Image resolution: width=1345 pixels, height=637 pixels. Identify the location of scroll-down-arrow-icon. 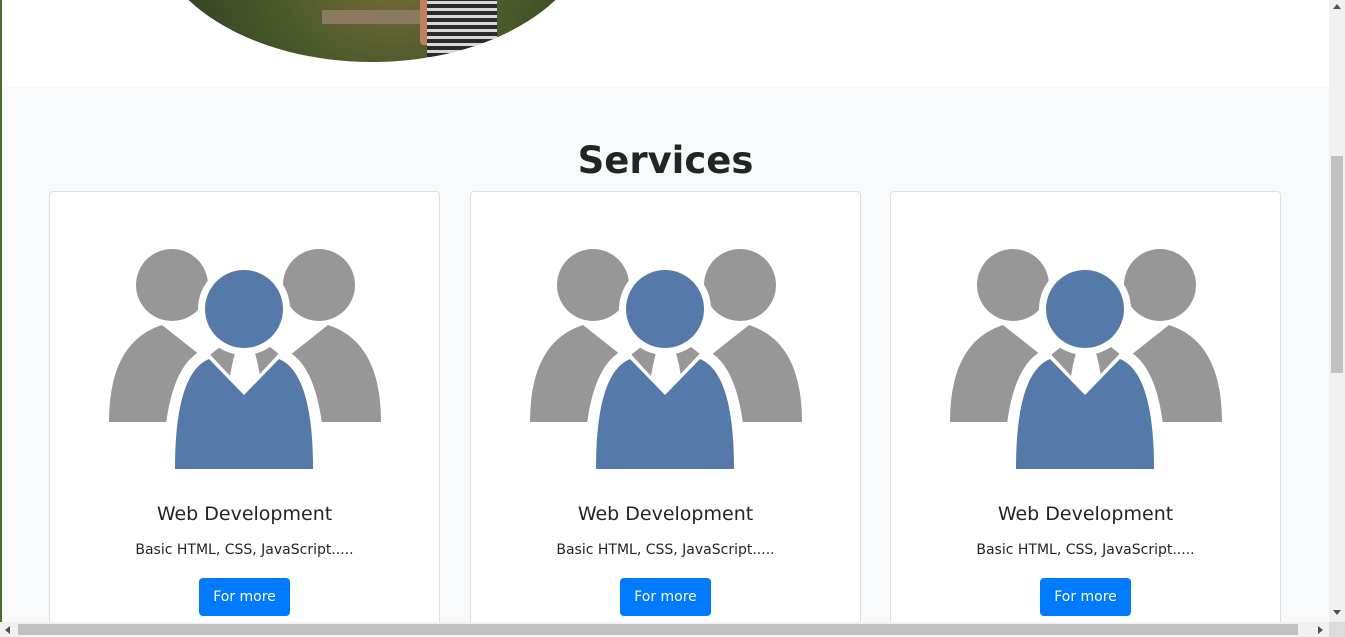
(1337, 612).